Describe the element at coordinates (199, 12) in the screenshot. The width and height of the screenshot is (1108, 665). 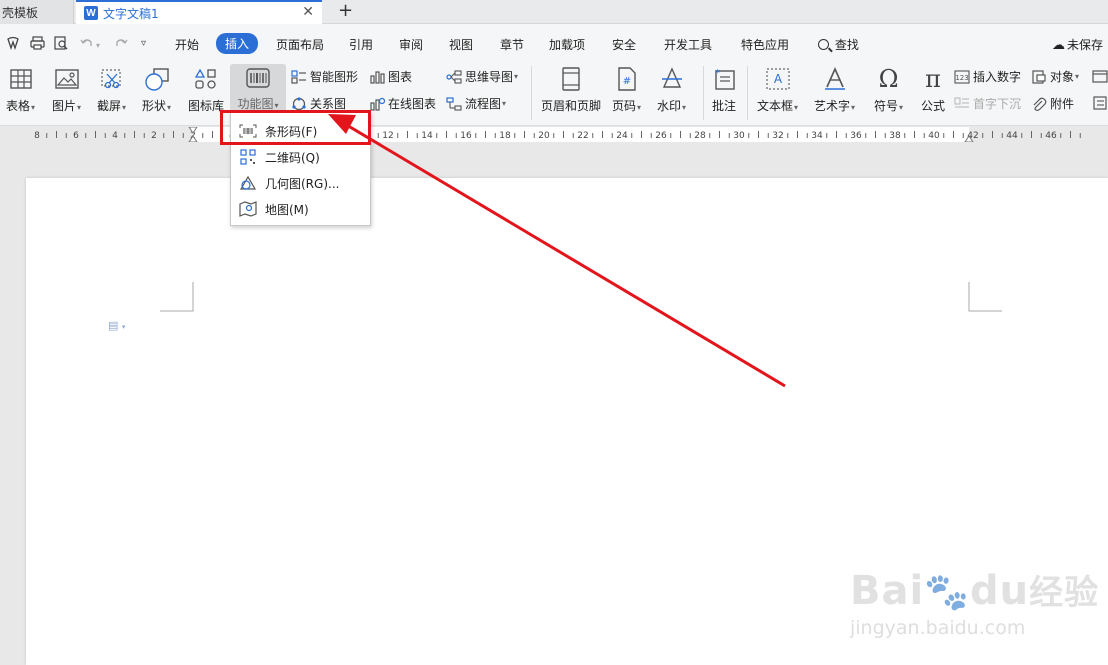
I see `tab-document: W 文字文稿1 ✕` at that location.